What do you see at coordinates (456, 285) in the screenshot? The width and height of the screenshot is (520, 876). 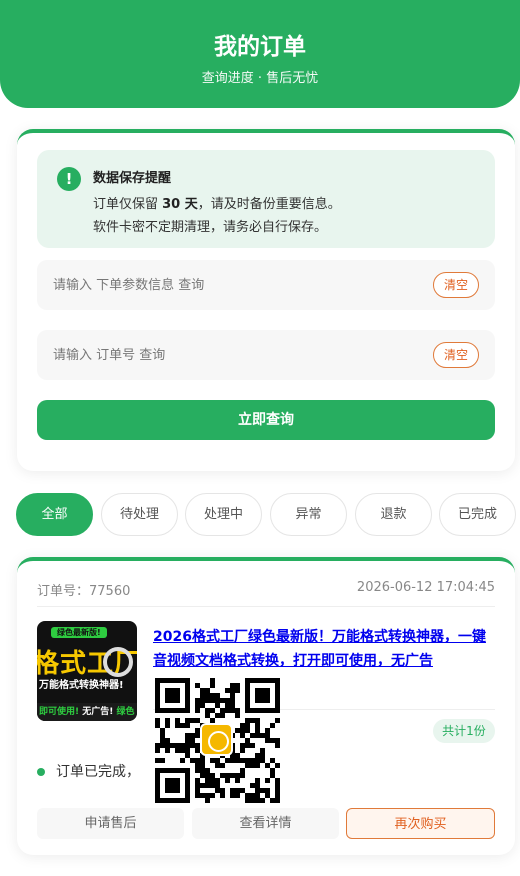 I see `params-clear-button: 清空` at bounding box center [456, 285].